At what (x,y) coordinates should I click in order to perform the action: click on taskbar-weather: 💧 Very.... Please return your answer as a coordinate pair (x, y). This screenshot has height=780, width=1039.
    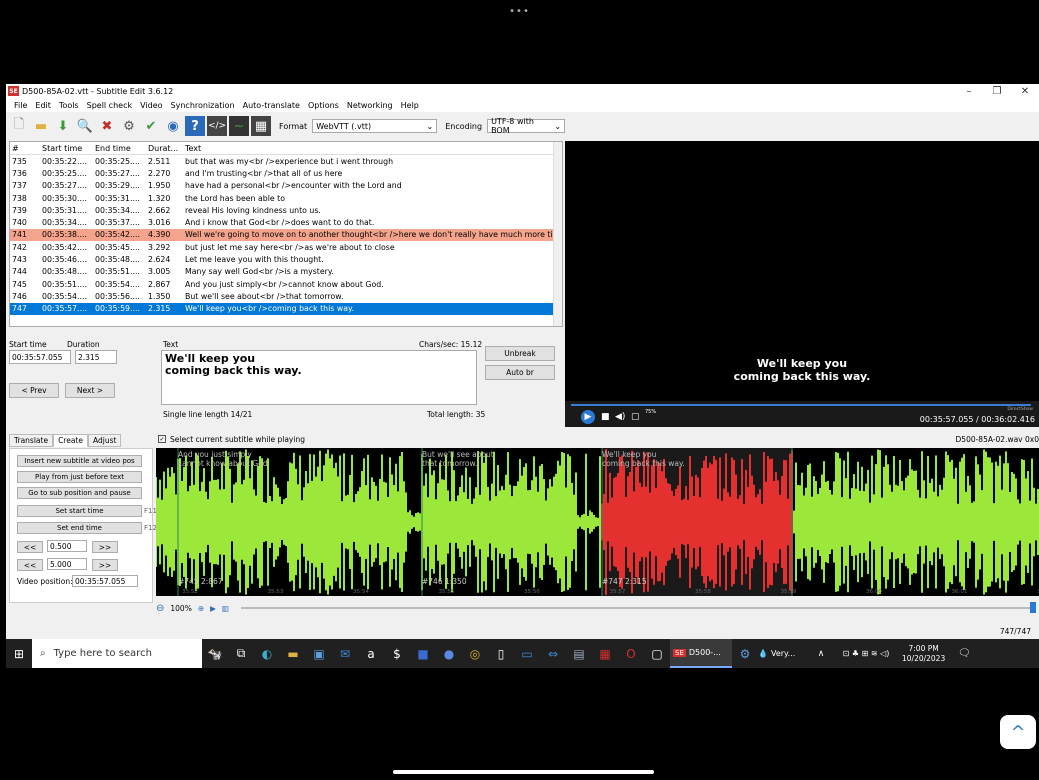
    Looking at the image, I should click on (783, 653).